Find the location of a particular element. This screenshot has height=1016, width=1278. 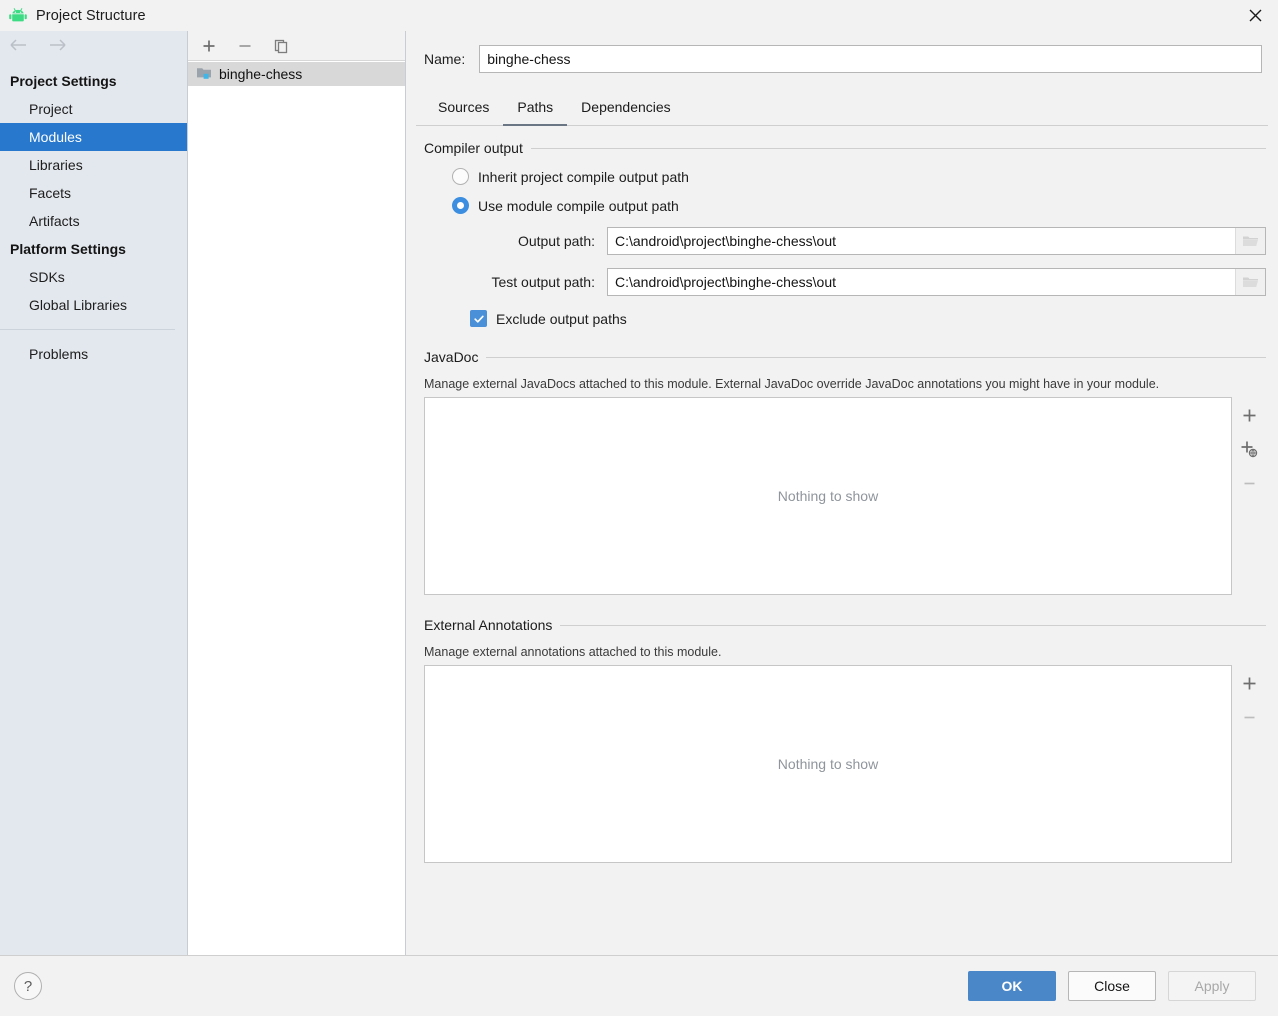

sidebar-divider is located at coordinates (87, 329).